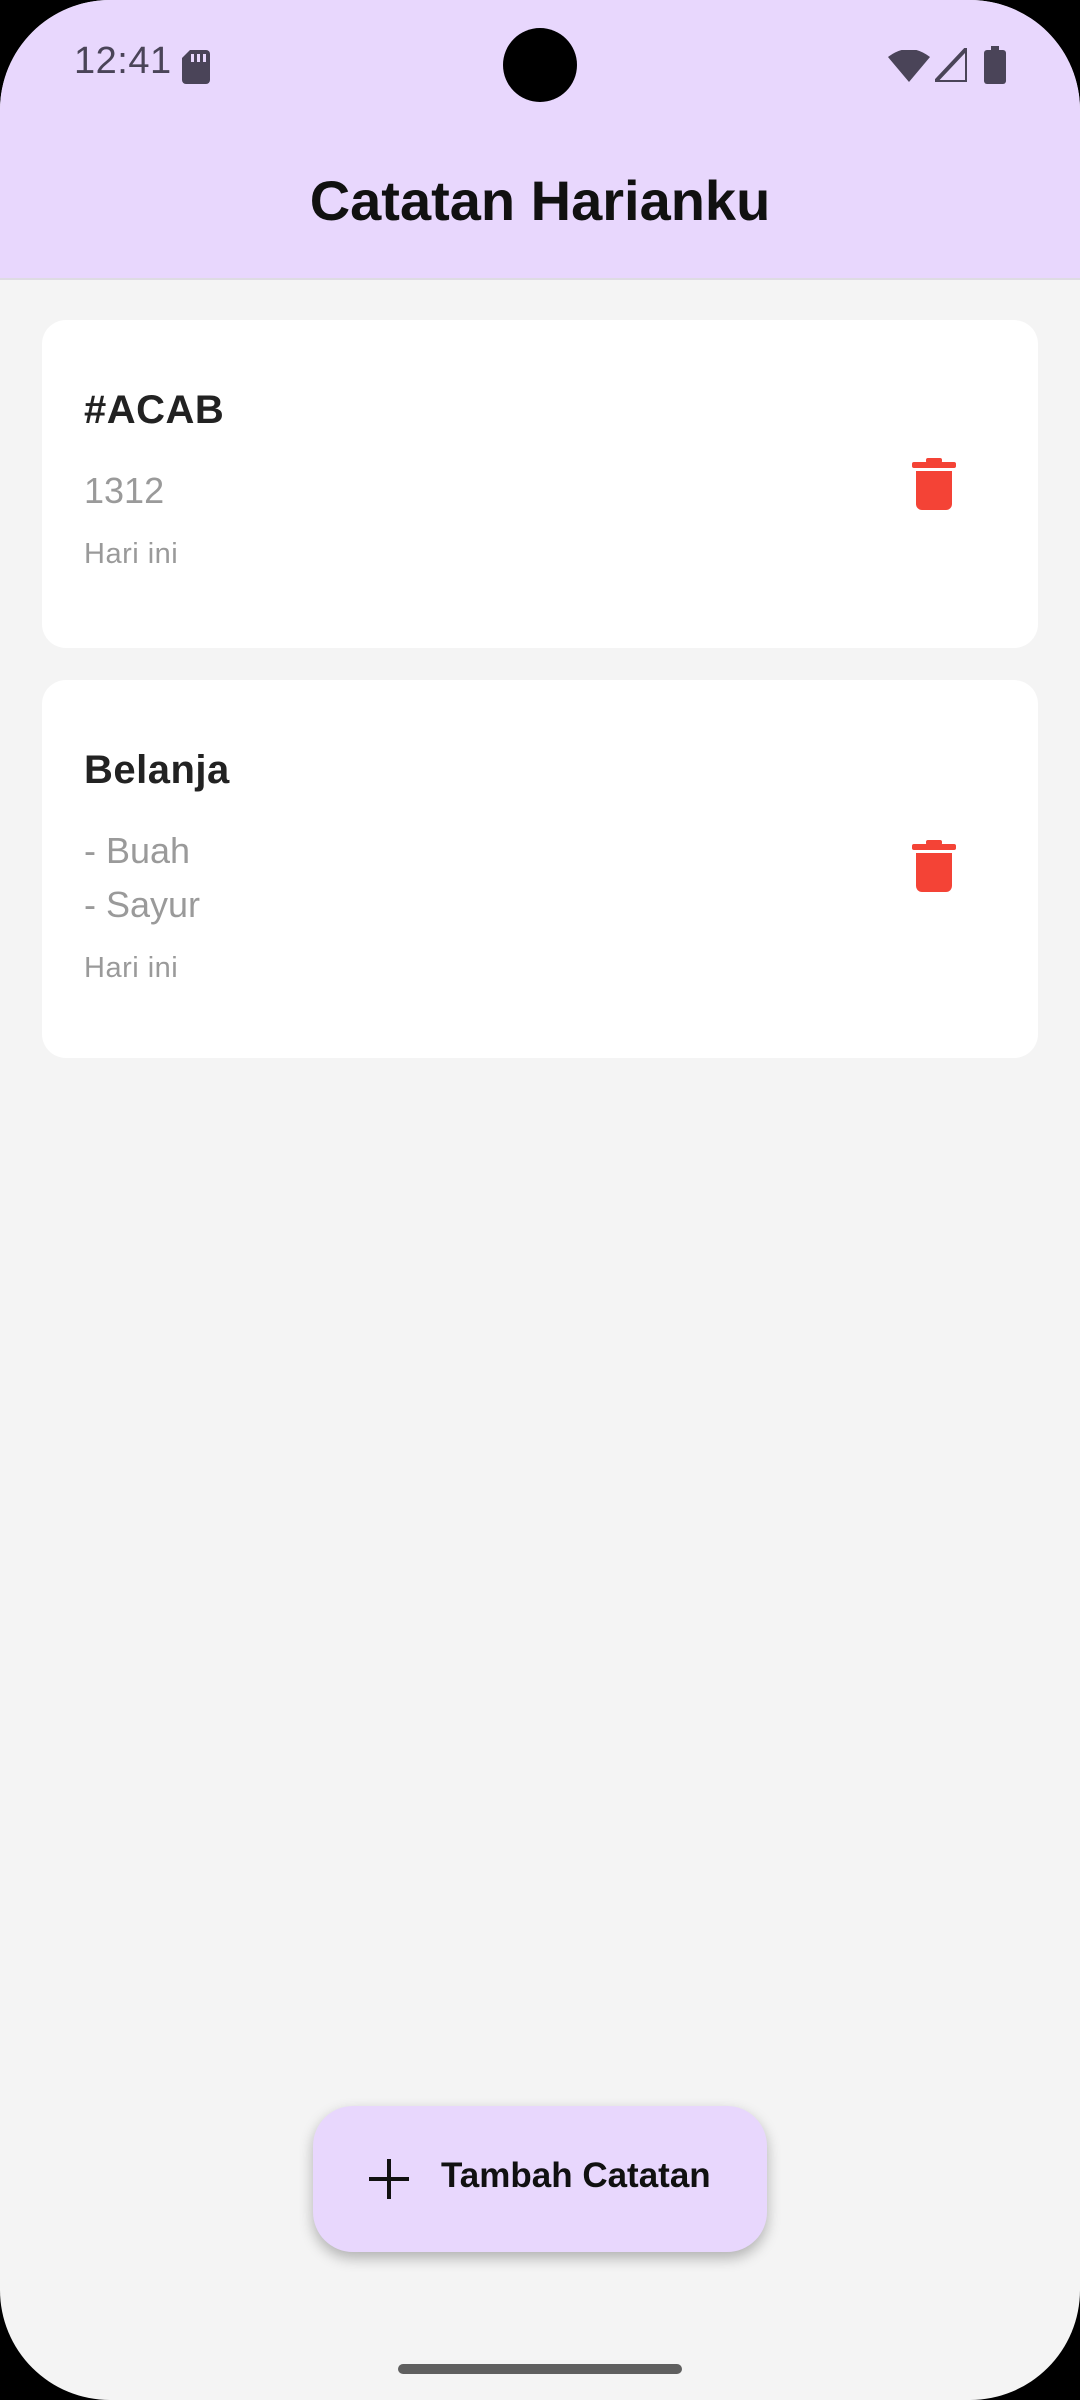  I want to click on status-bar: 12:41, so click(540, 65).